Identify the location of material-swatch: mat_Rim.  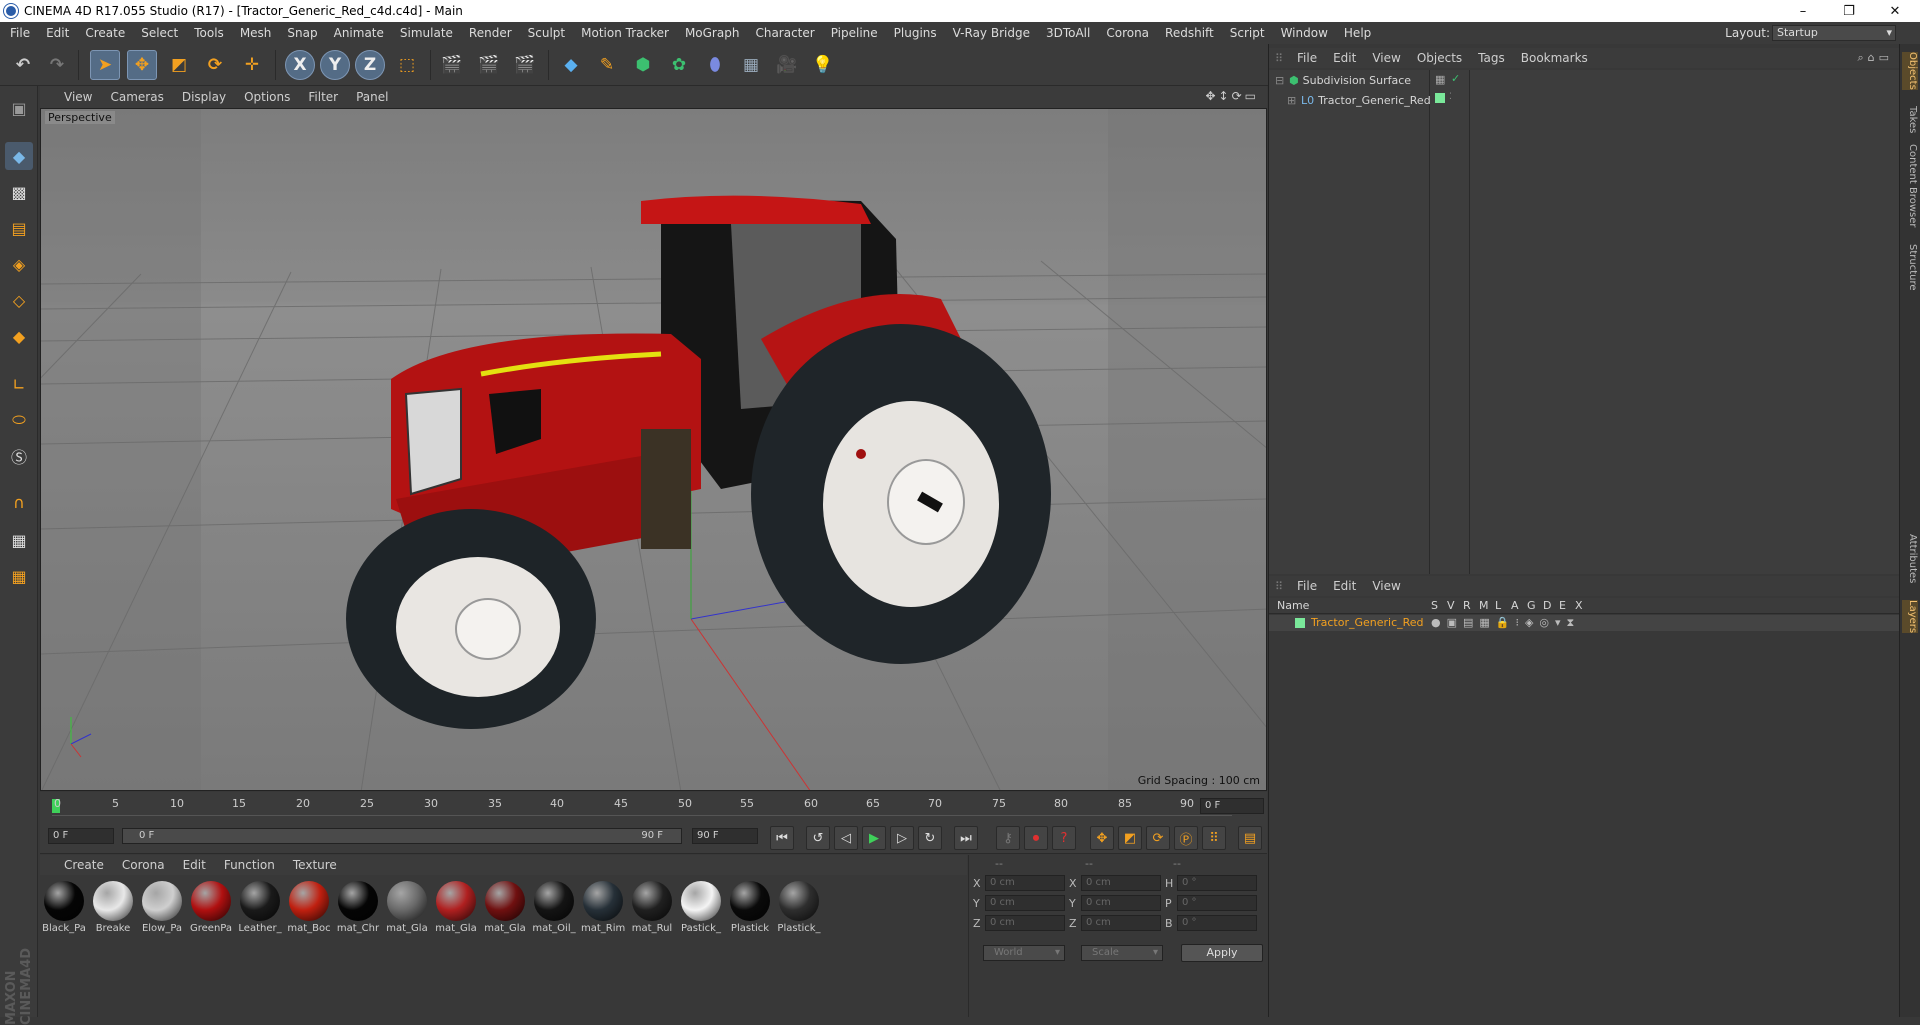
(603, 909).